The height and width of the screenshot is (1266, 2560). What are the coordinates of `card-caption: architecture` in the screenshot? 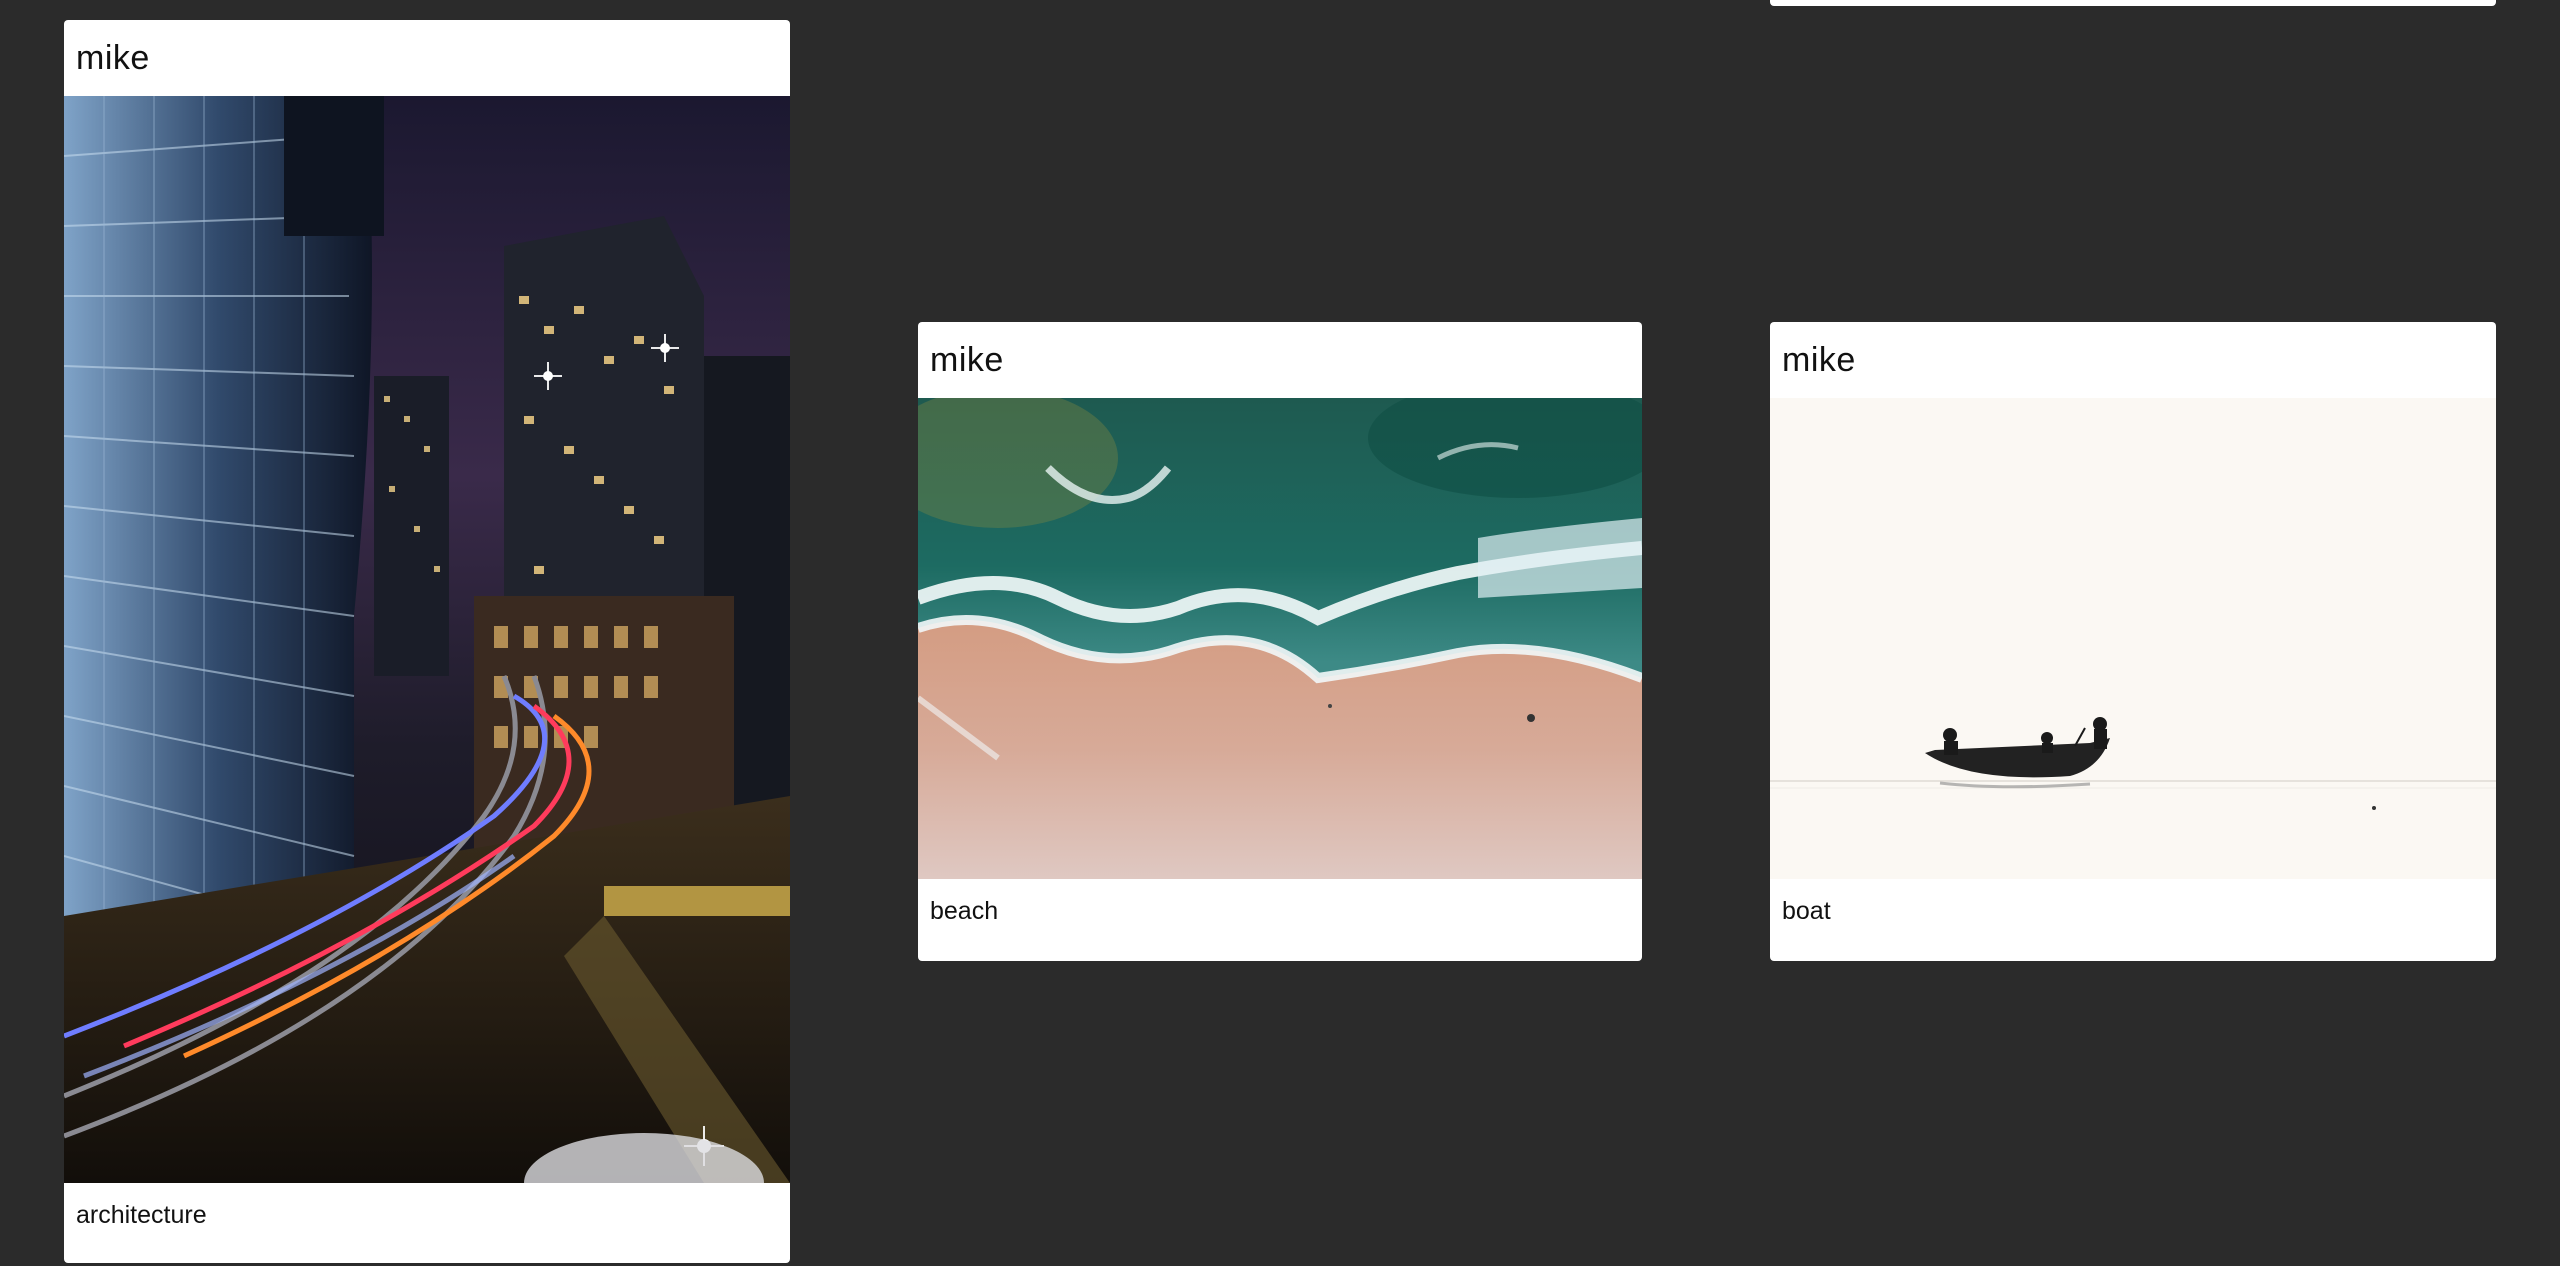 It's located at (141, 1214).